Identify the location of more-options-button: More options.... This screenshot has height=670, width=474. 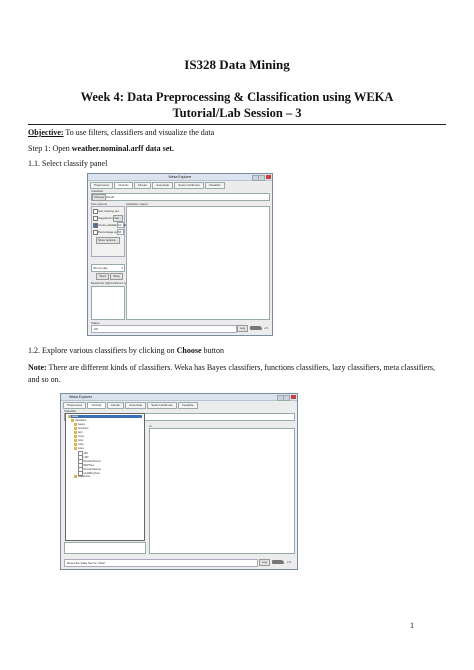
(108, 240).